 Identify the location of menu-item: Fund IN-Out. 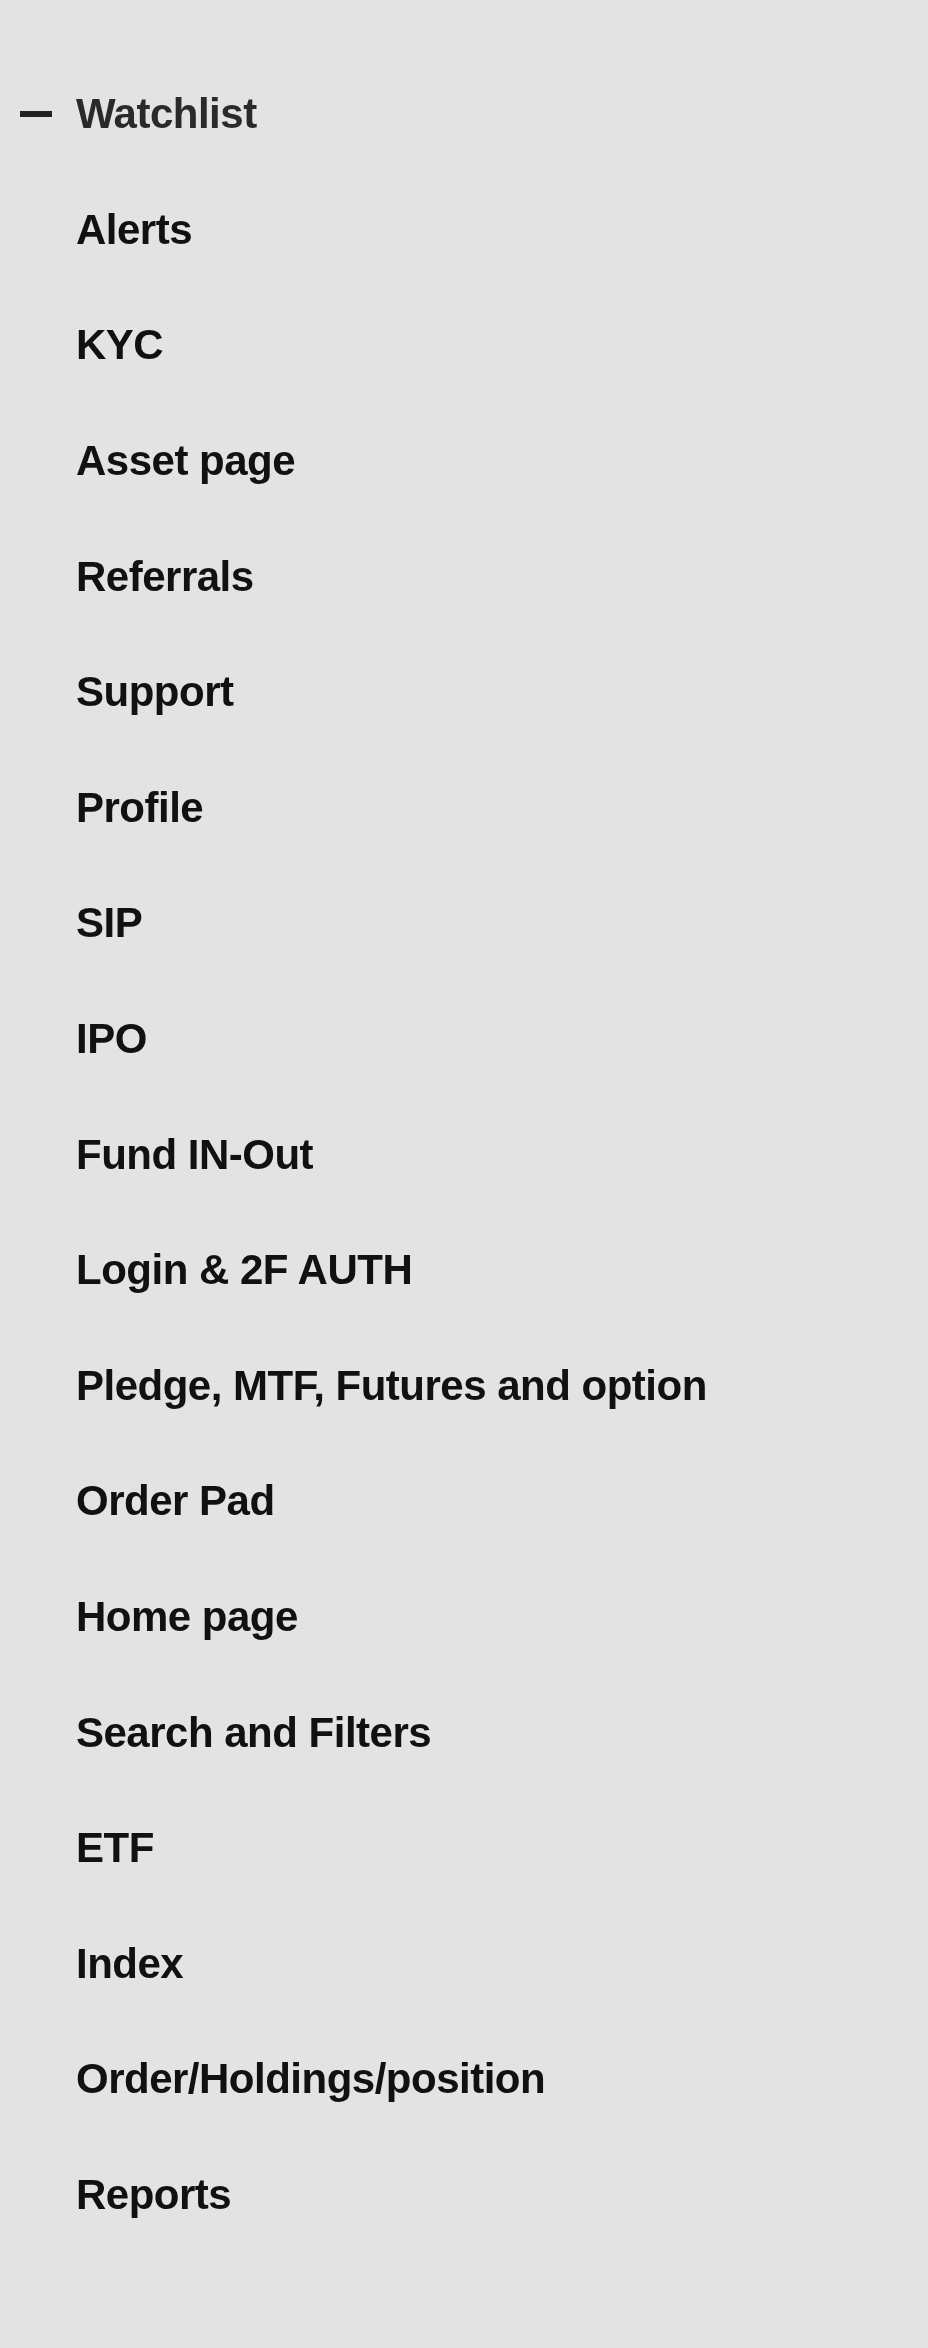
(195, 1154).